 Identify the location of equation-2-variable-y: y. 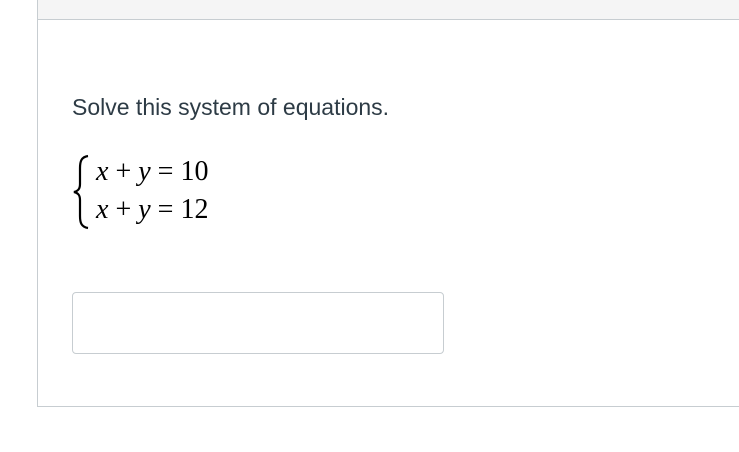
(144, 209).